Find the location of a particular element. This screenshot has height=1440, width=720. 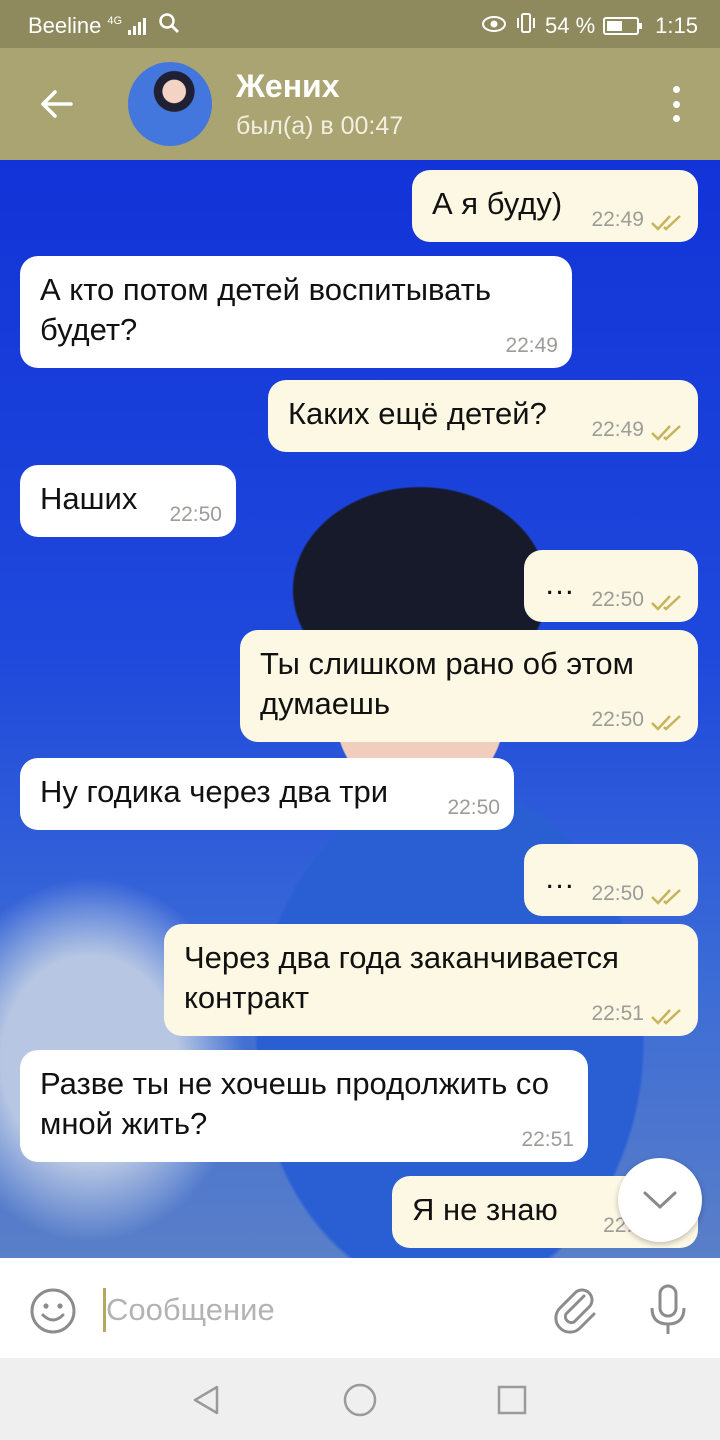

message-text: Через два года заканчивается контракт is located at coordinates (401, 977).